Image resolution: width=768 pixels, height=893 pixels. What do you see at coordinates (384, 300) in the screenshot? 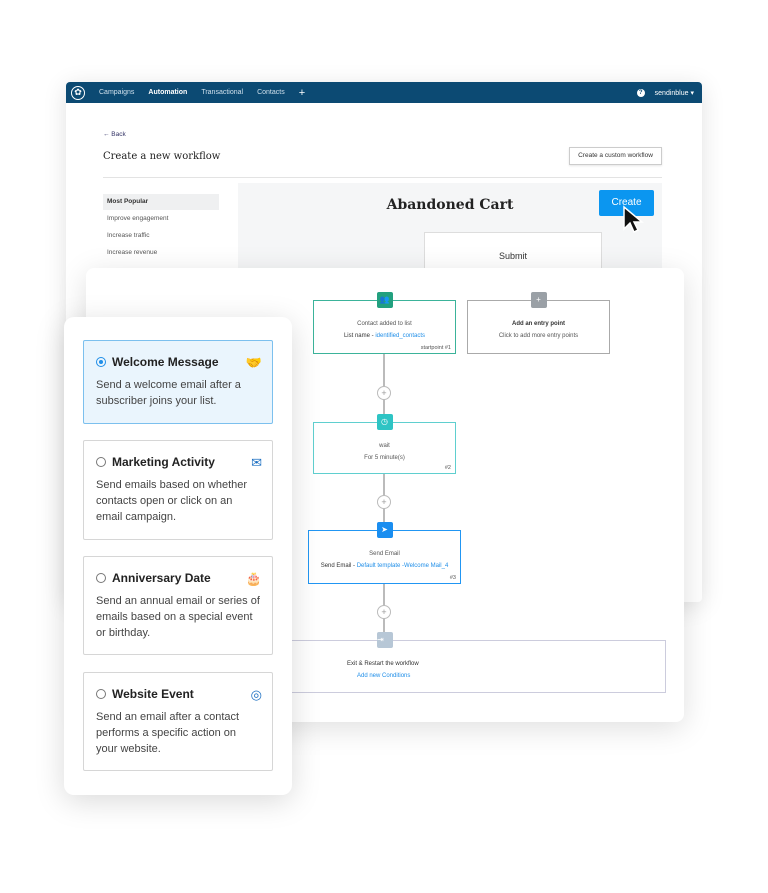
I see `contacts-icon: 👥` at bounding box center [384, 300].